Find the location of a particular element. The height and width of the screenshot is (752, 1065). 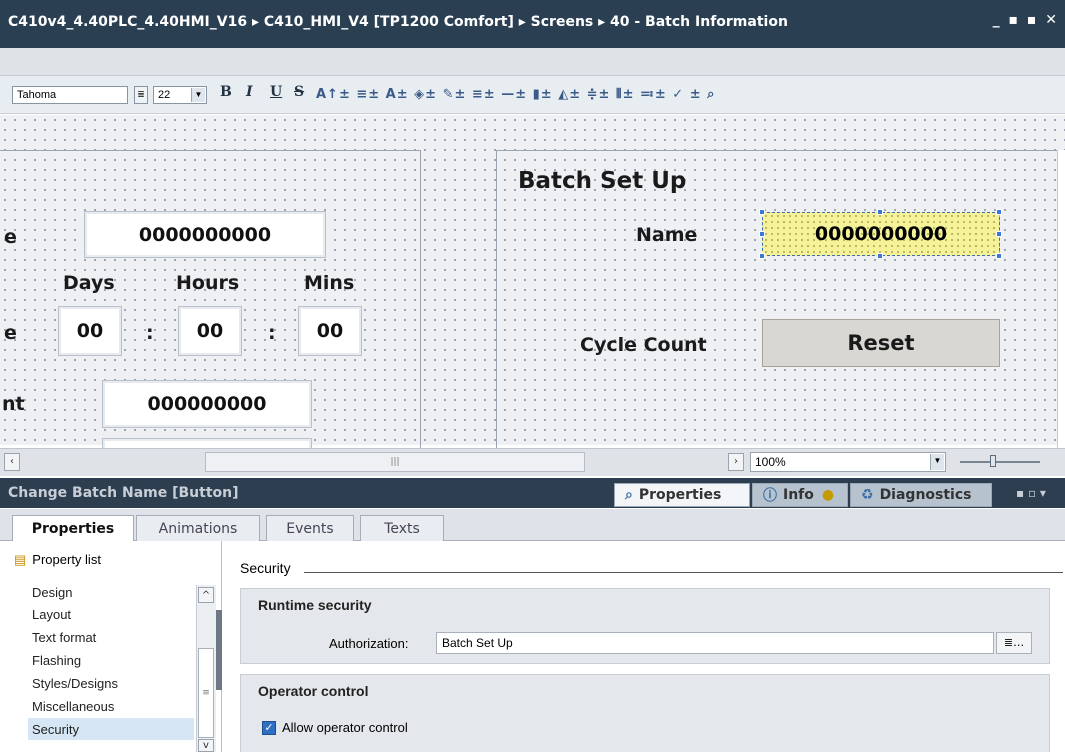

subtab-events: Events is located at coordinates (310, 528).